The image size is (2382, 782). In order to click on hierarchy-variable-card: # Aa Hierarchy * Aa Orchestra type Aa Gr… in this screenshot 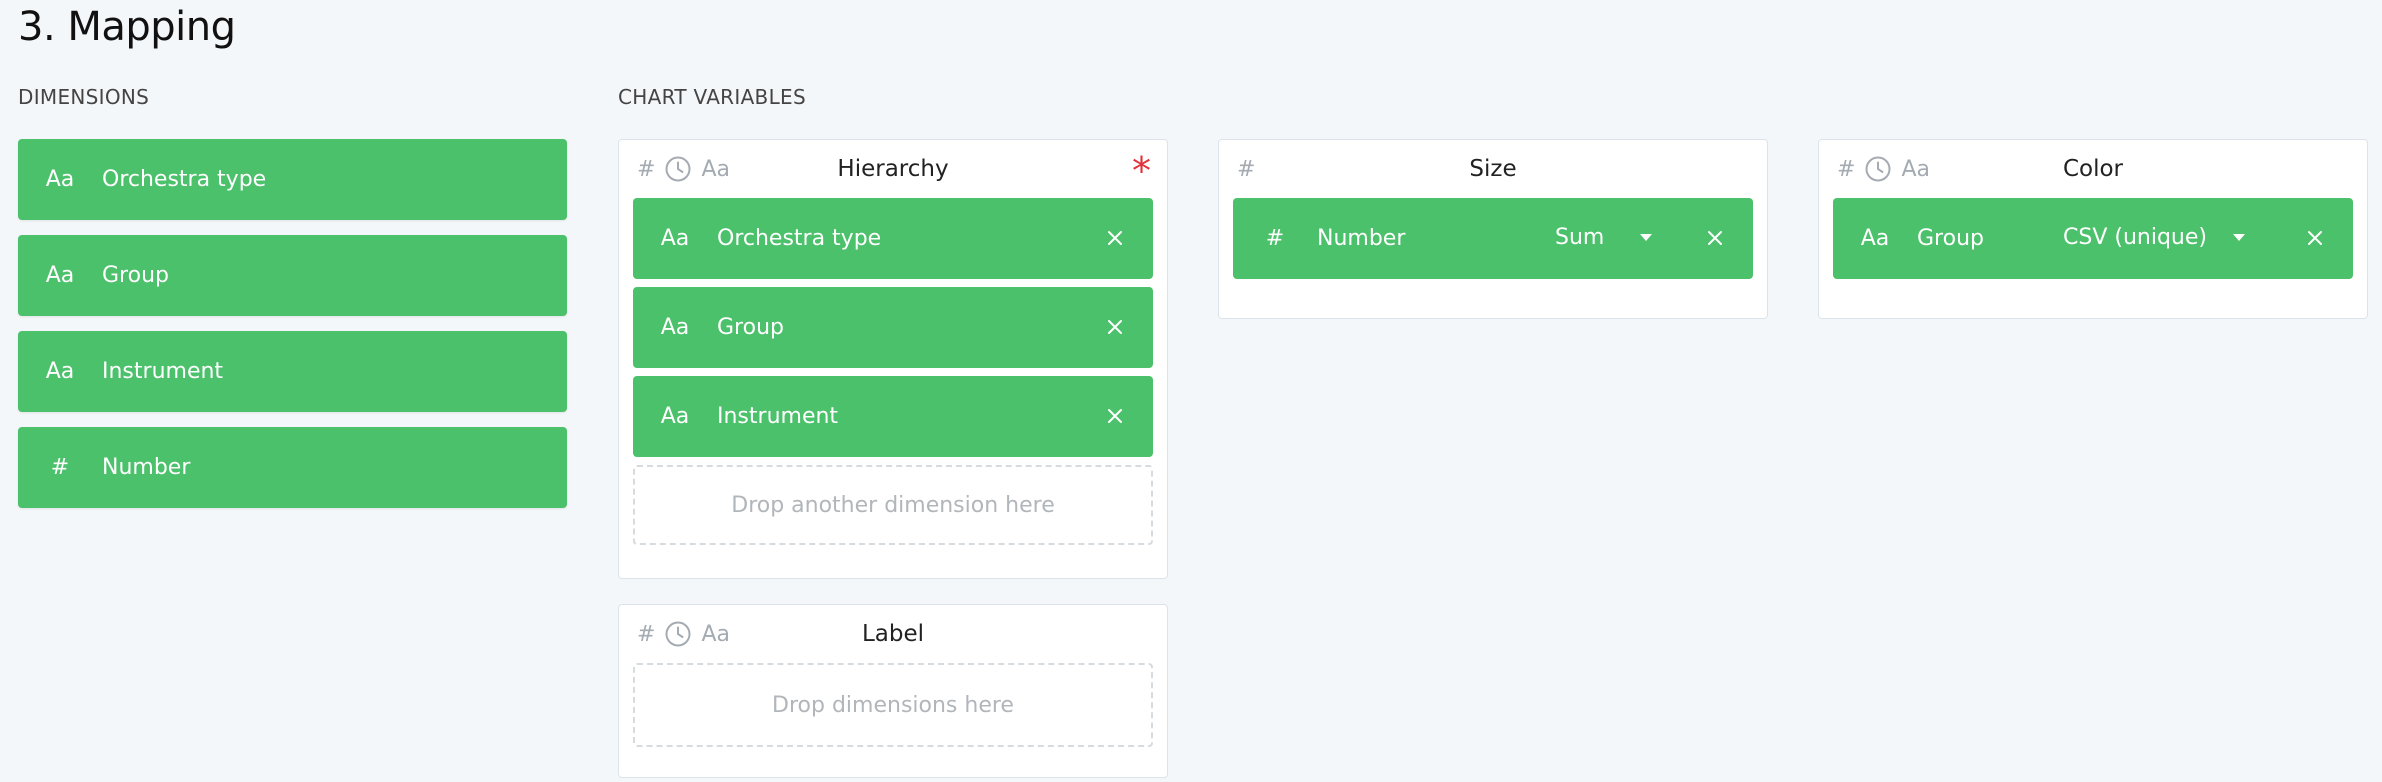, I will do `click(893, 359)`.